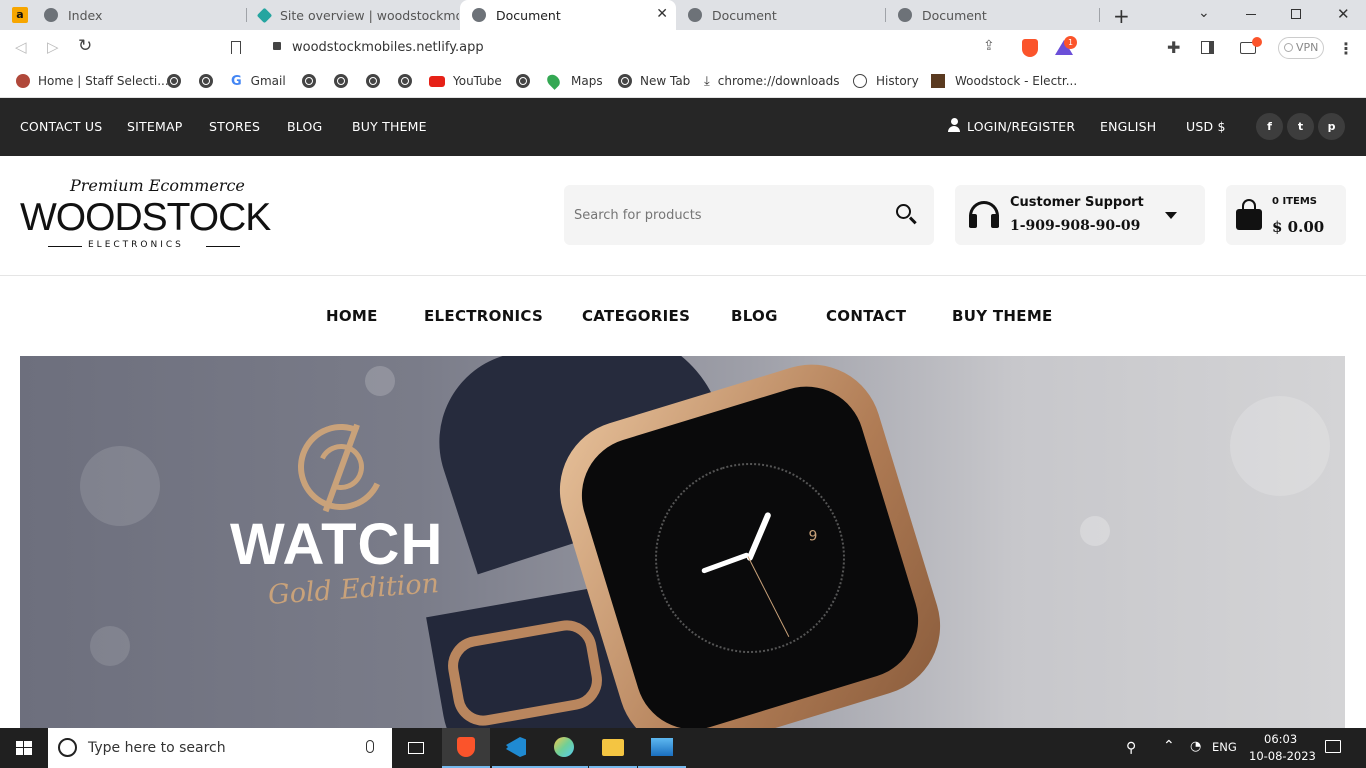 Image resolution: width=1366 pixels, height=768 pixels. Describe the element at coordinates (416, 748) in the screenshot. I see `task-view-icon` at that location.